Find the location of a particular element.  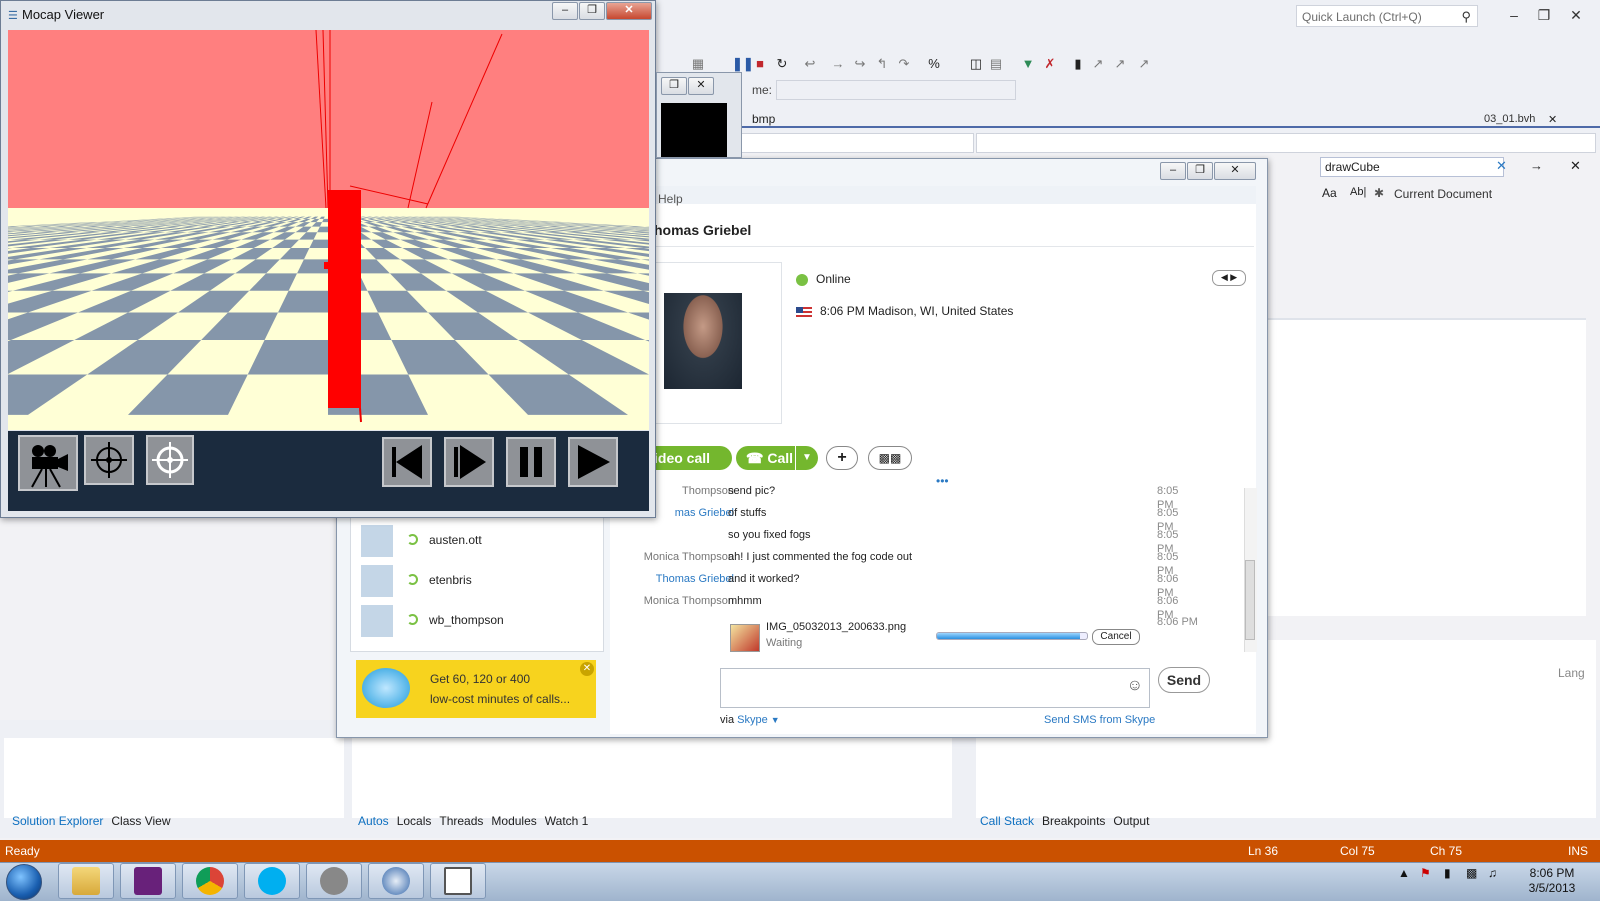

quick-launch-input: Quick Launch (Ctrl+Q) ⚲ is located at coordinates (1387, 16).